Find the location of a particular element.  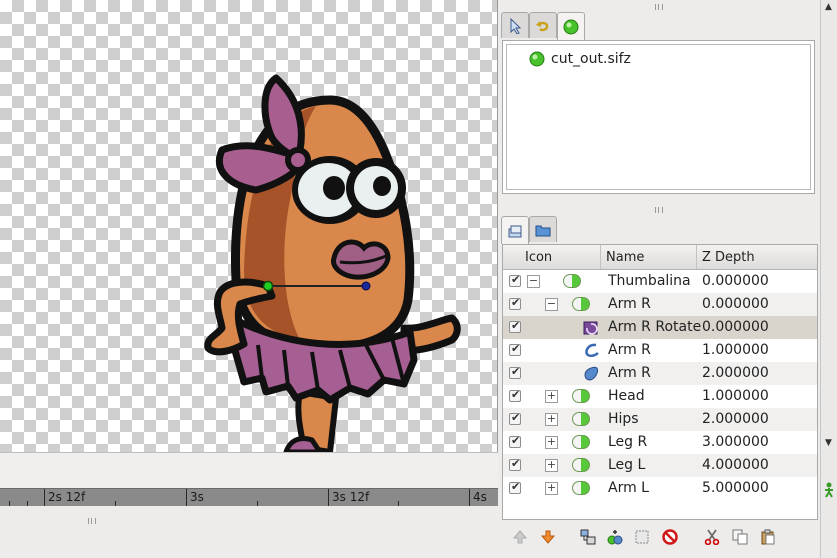

raise-layer-icon is located at coordinates (520, 537).